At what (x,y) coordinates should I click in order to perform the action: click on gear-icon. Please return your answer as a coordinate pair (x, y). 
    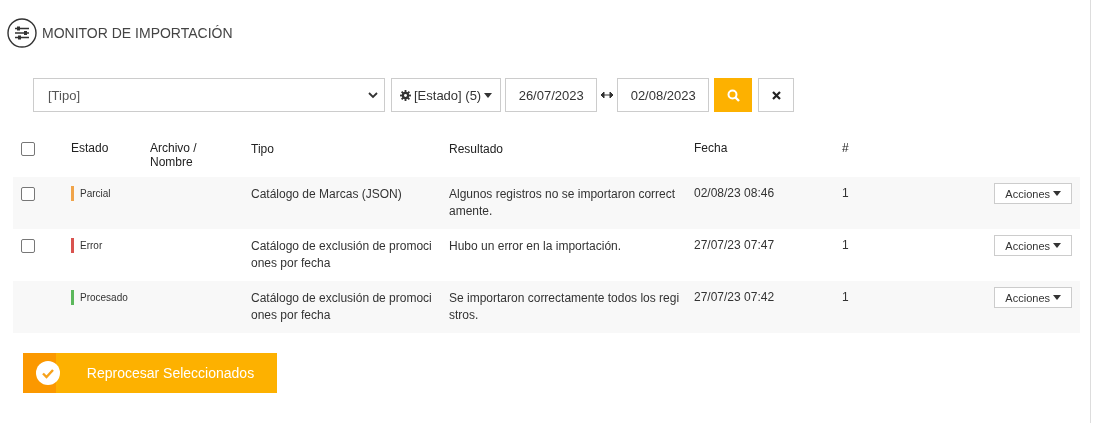
    Looking at the image, I should click on (405, 95).